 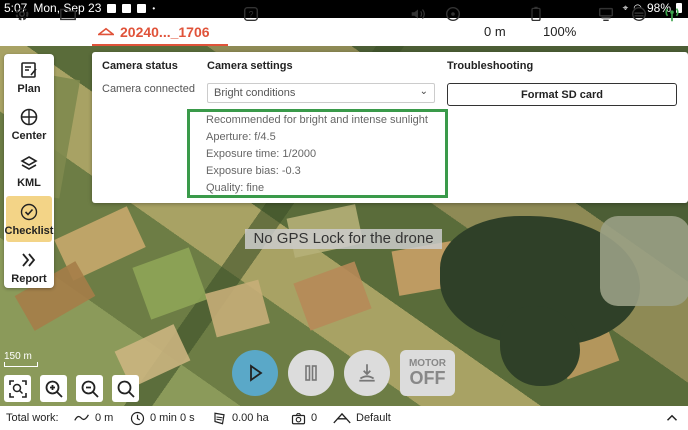 What do you see at coordinates (219, 418) in the screenshot?
I see `area-icon` at bounding box center [219, 418].